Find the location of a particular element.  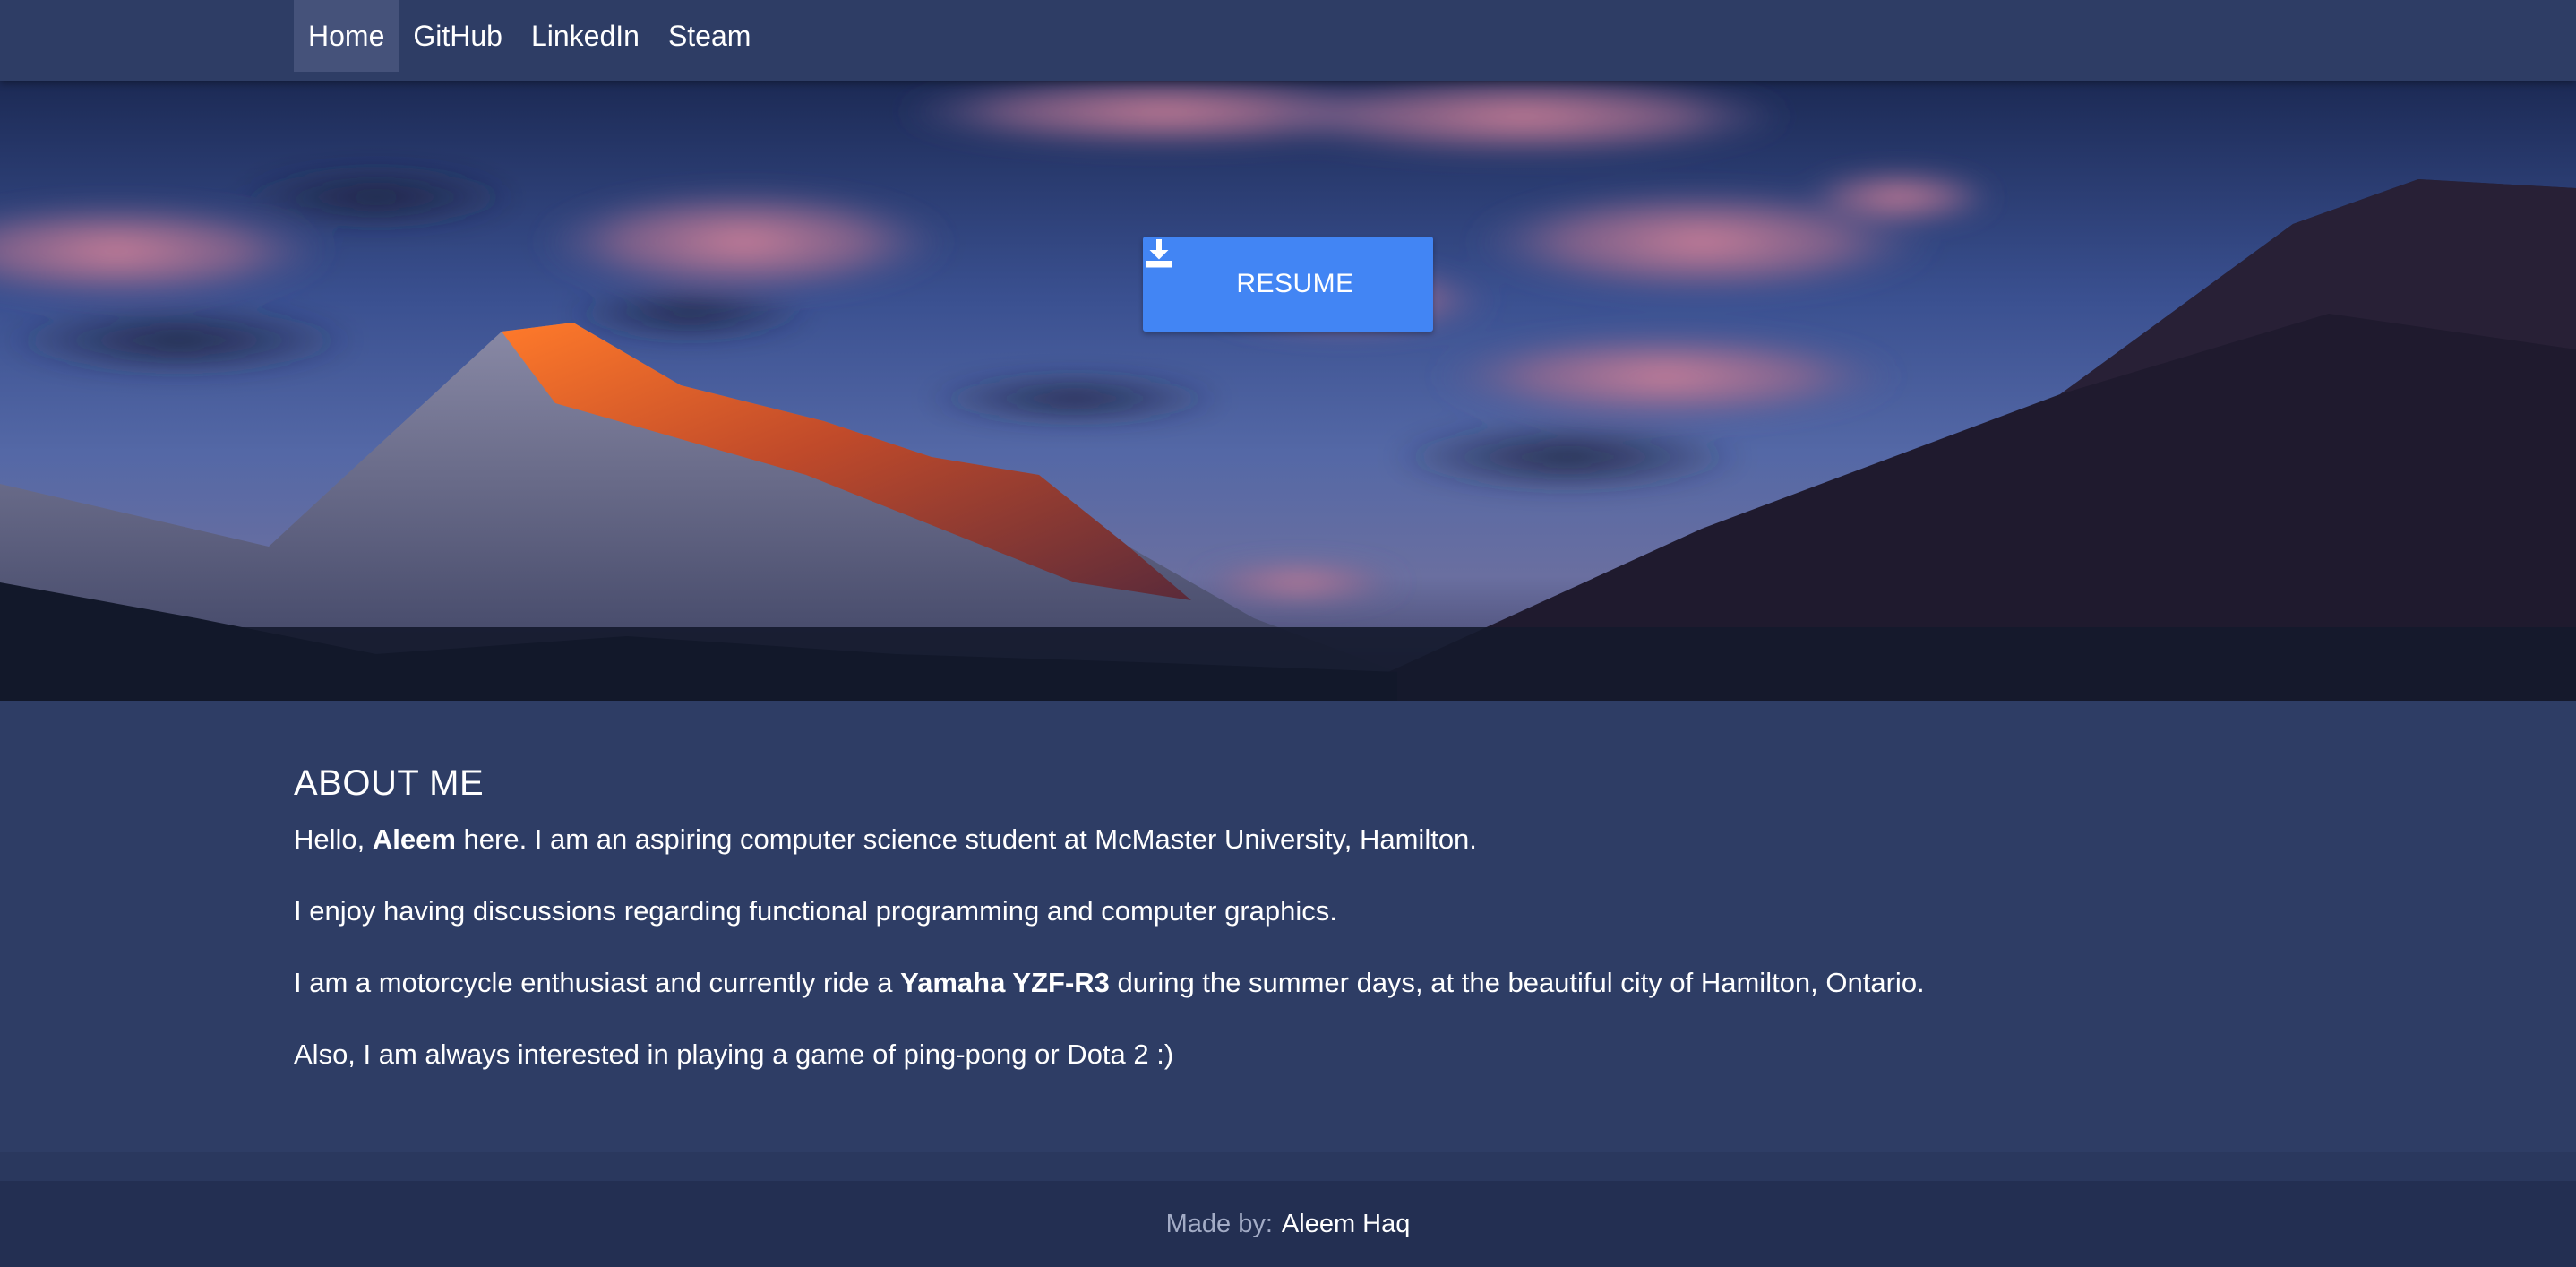

nav-list: Home GitHub LinkedIn Steam is located at coordinates (529, 36).